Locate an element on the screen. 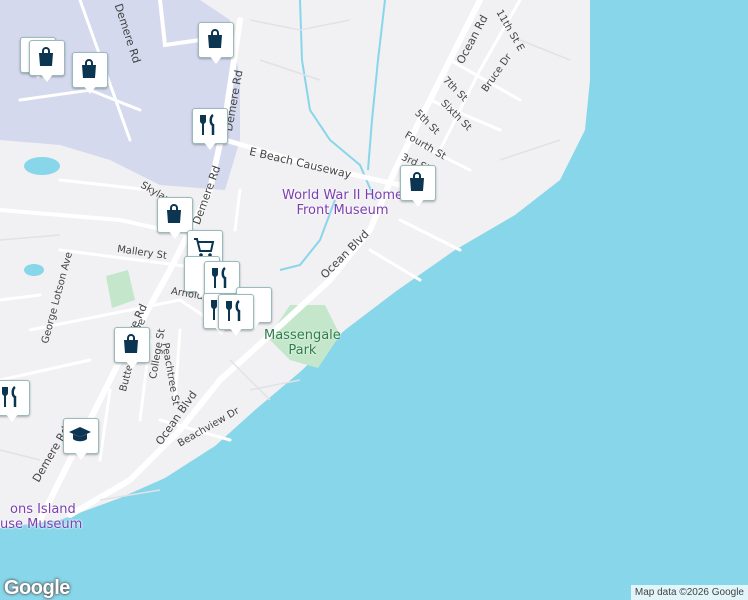 Image resolution: width=748 pixels, height=600 pixels. map-marker-school is located at coordinates (81, 441).